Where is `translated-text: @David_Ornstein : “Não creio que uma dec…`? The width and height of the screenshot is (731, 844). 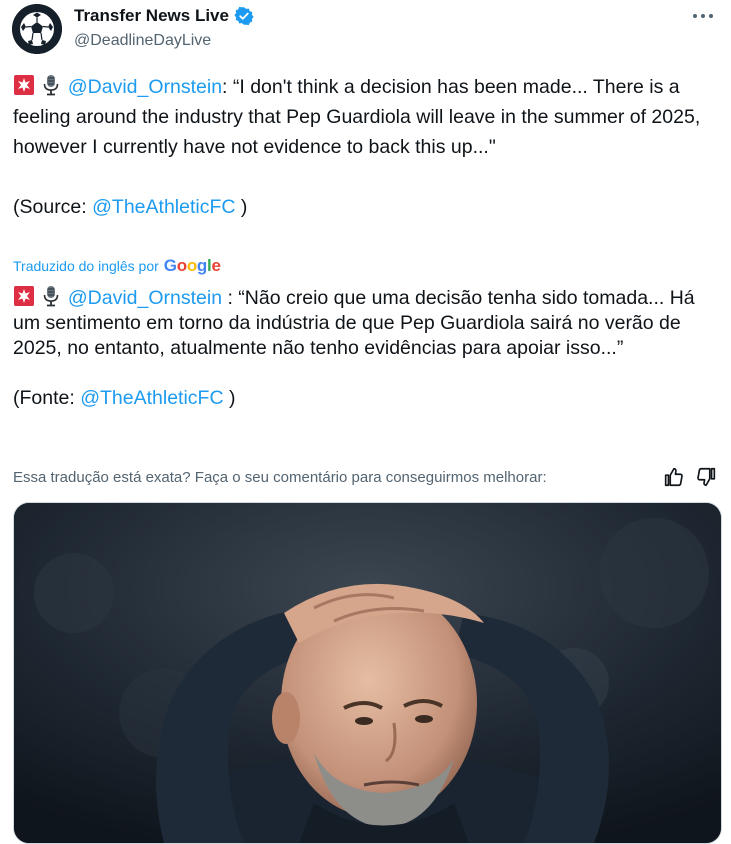
translated-text: @David_Ornstein : “Não creio que uma dec… is located at coordinates (363, 348).